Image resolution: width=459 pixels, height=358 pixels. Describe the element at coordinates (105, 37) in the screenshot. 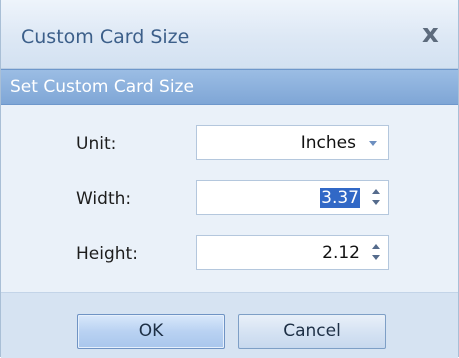

I see `dialog-title: Custom Card Size` at that location.